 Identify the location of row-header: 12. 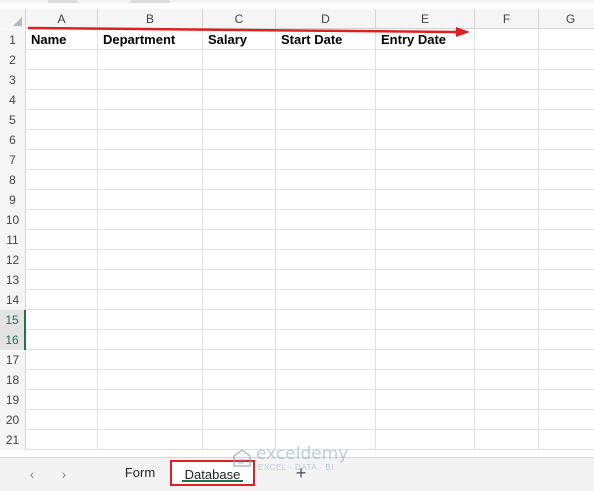
(13, 260).